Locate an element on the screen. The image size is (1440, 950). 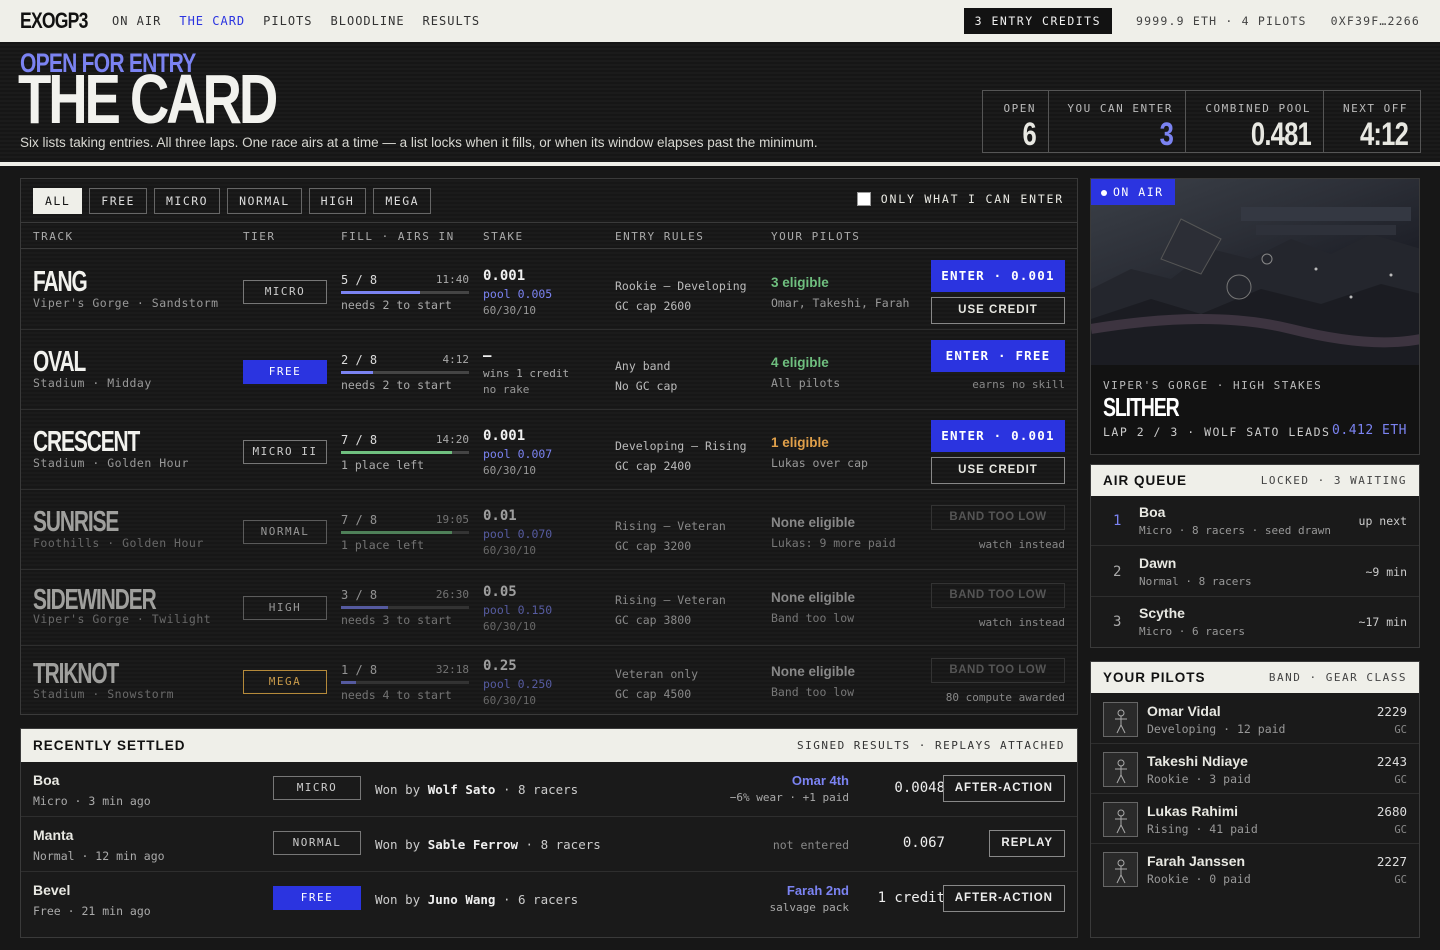
pilot-eligibility: 4 eligible All pilots is located at coordinates (805, 372).